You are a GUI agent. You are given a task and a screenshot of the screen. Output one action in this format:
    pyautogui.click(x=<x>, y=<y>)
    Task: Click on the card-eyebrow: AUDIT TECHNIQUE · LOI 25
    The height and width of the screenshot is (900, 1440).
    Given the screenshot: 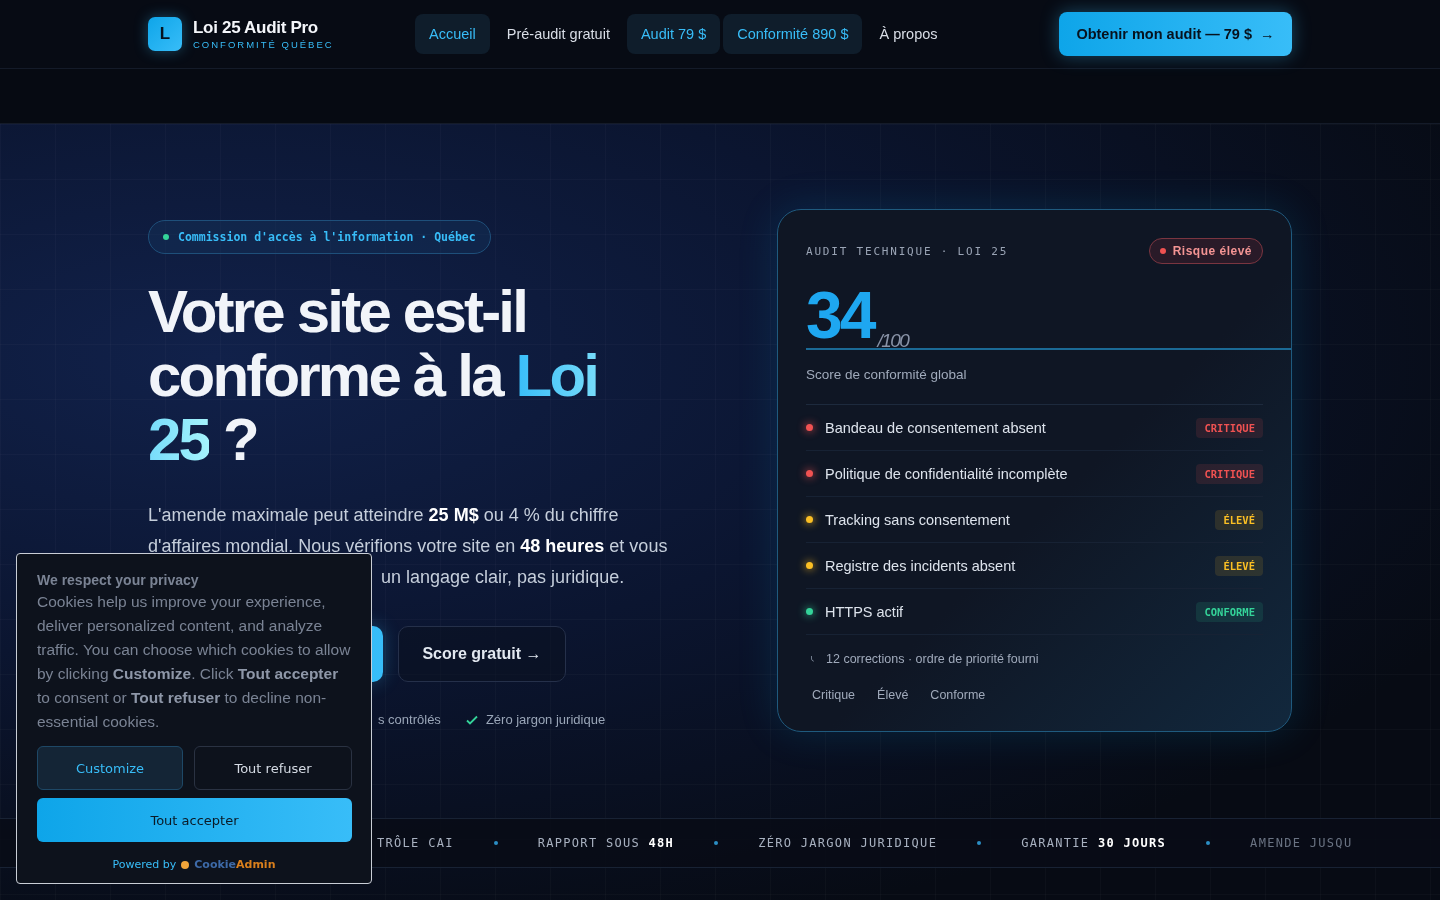 What is the action you would take?
    pyautogui.click(x=907, y=251)
    